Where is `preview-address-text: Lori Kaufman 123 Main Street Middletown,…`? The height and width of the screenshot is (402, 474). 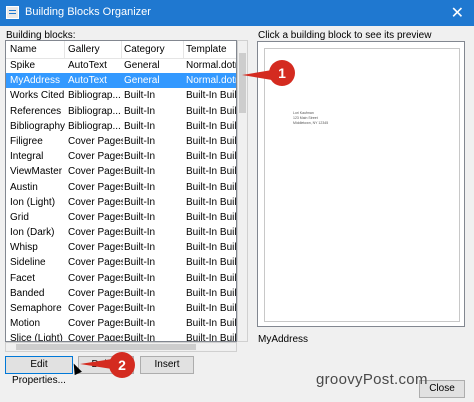
preview-address-text: Lori Kaufman 123 Main Street Middletown,… is located at coordinates (311, 118).